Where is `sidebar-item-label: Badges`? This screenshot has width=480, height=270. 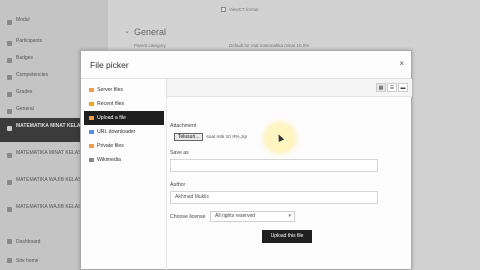
sidebar-item-label: Badges is located at coordinates (24, 58).